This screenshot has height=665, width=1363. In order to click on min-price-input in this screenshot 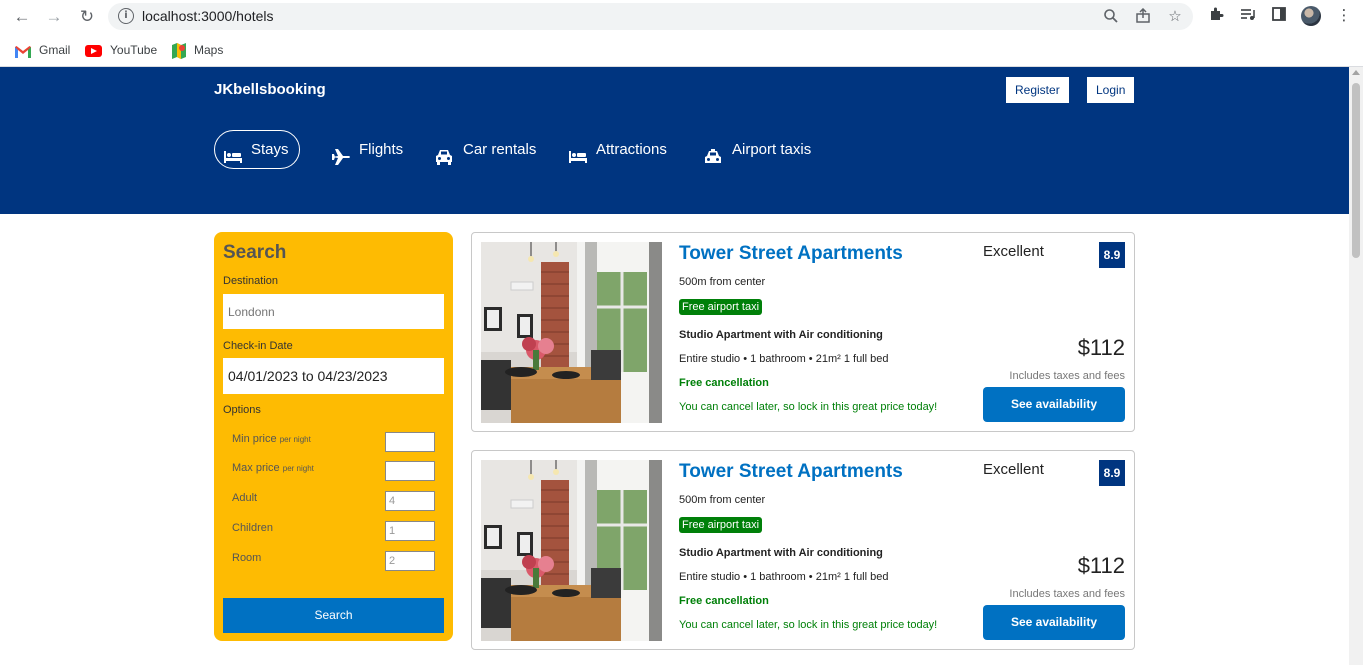, I will do `click(410, 442)`.